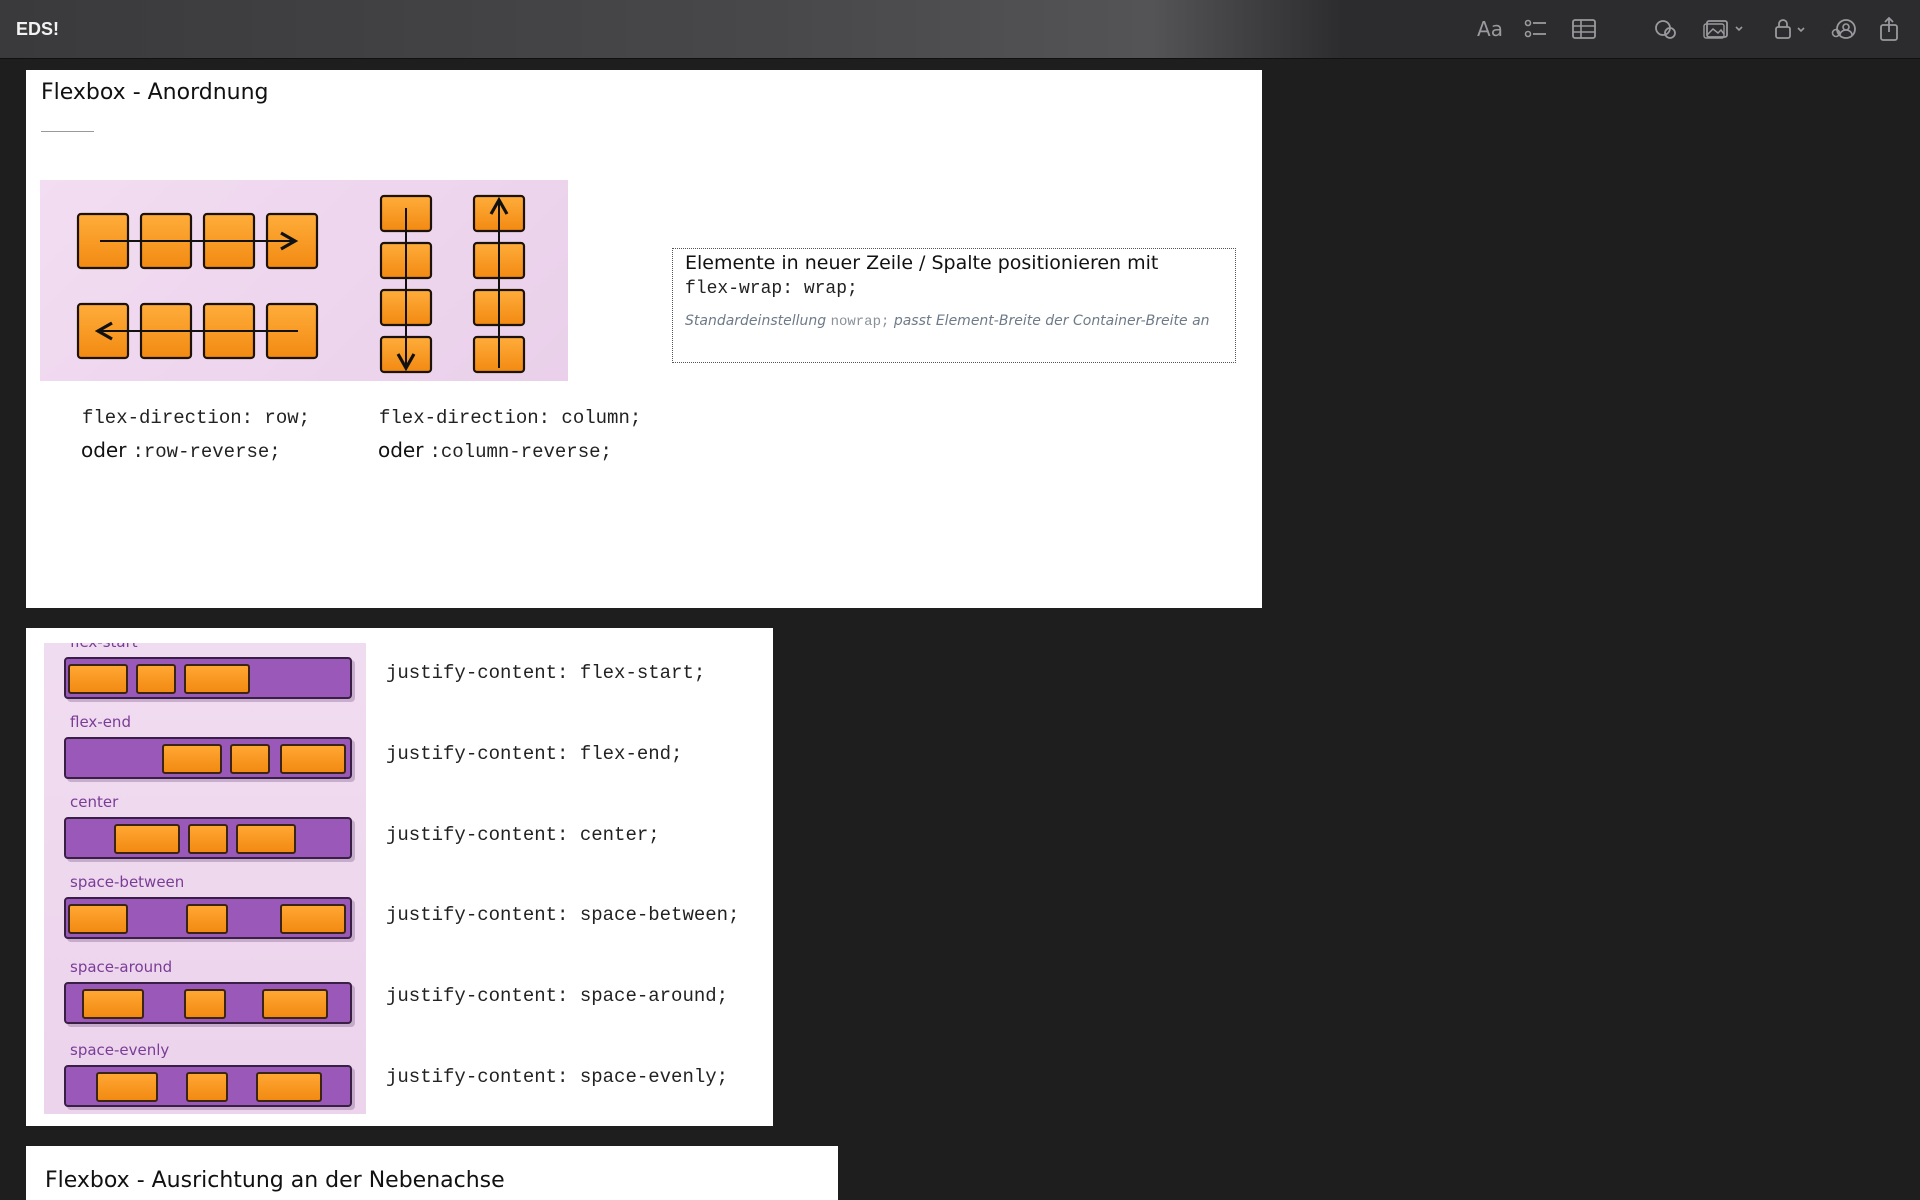  I want to click on justify-bar-flex-end, so click(208, 758).